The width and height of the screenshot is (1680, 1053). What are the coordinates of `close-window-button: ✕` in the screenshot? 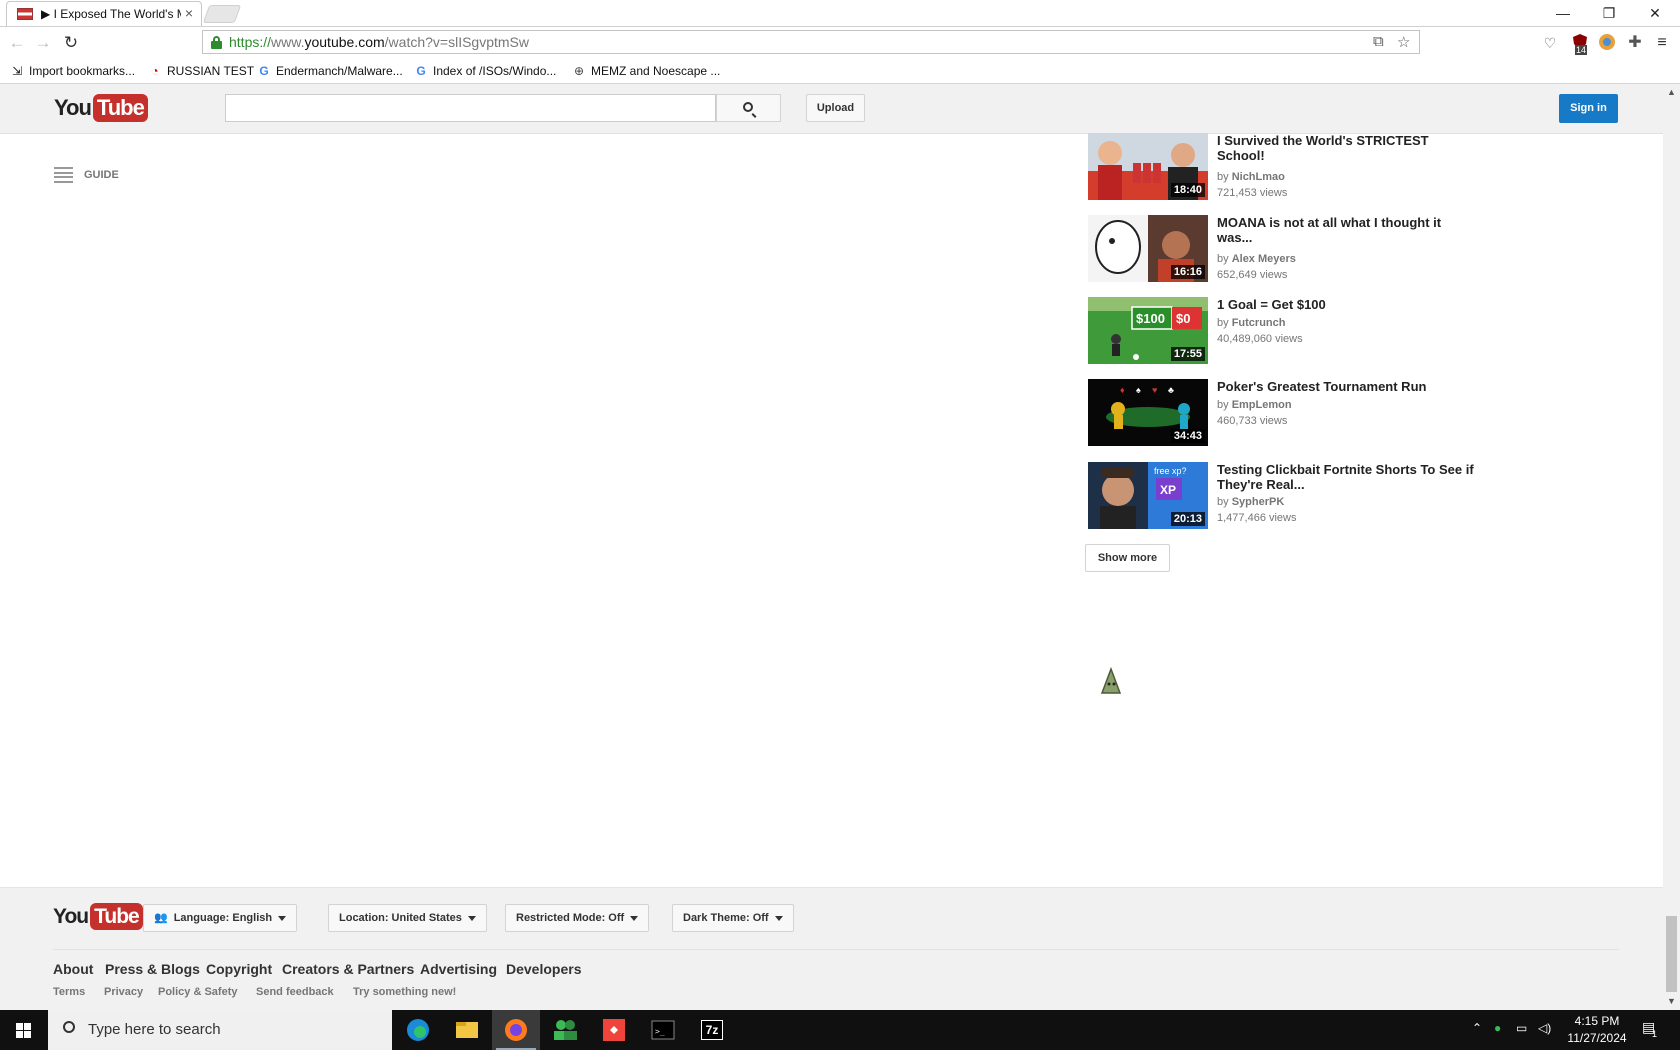 It's located at (1655, 13).